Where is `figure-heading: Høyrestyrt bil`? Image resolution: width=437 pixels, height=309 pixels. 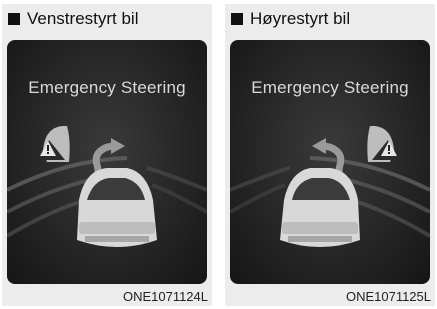 figure-heading: Høyrestyrt bil is located at coordinates (290, 19).